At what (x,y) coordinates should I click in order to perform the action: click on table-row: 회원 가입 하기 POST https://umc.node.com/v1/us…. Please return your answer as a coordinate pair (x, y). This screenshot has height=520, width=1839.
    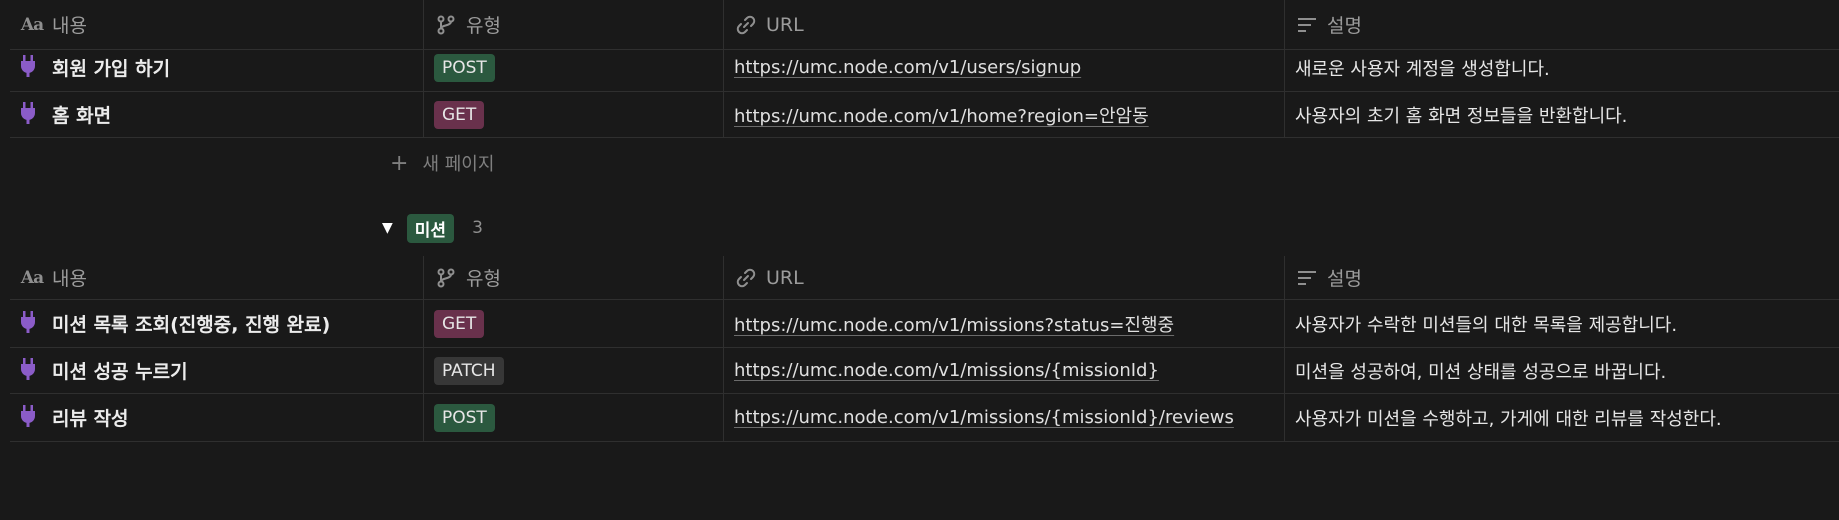
    Looking at the image, I should click on (924, 68).